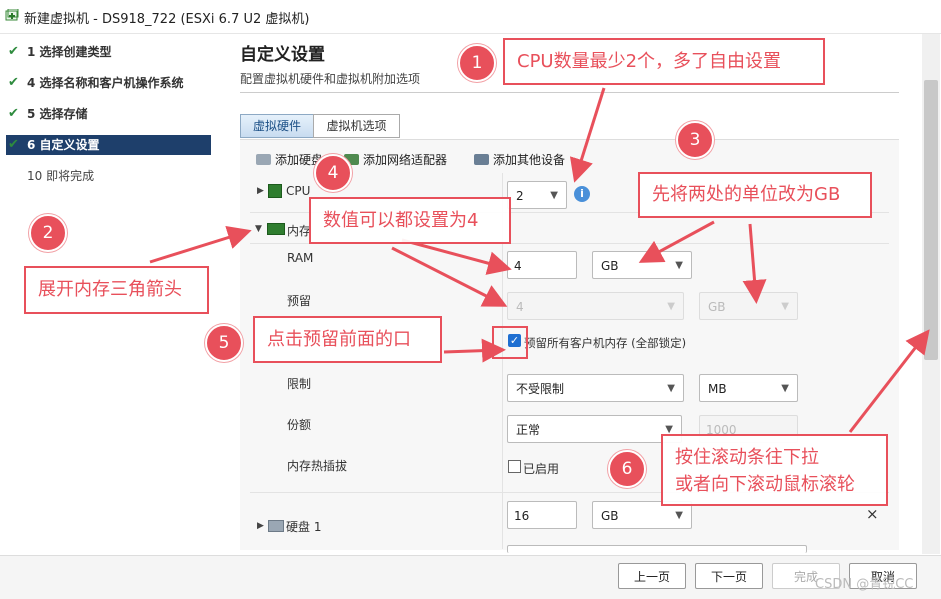 Image resolution: width=941 pixels, height=599 pixels. I want to click on badge-5: 5, so click(224, 343).